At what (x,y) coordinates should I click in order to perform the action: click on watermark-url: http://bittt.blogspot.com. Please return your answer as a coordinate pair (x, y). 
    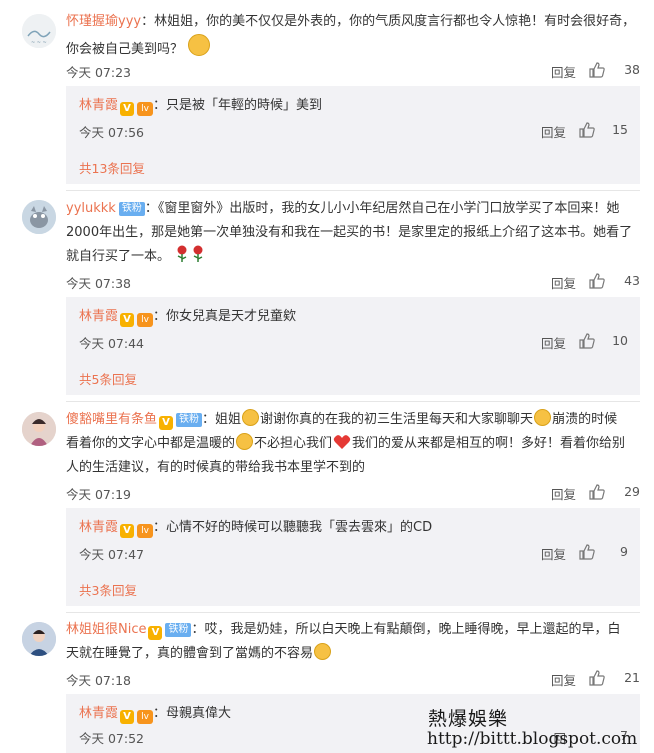
    Looking at the image, I should click on (532, 739).